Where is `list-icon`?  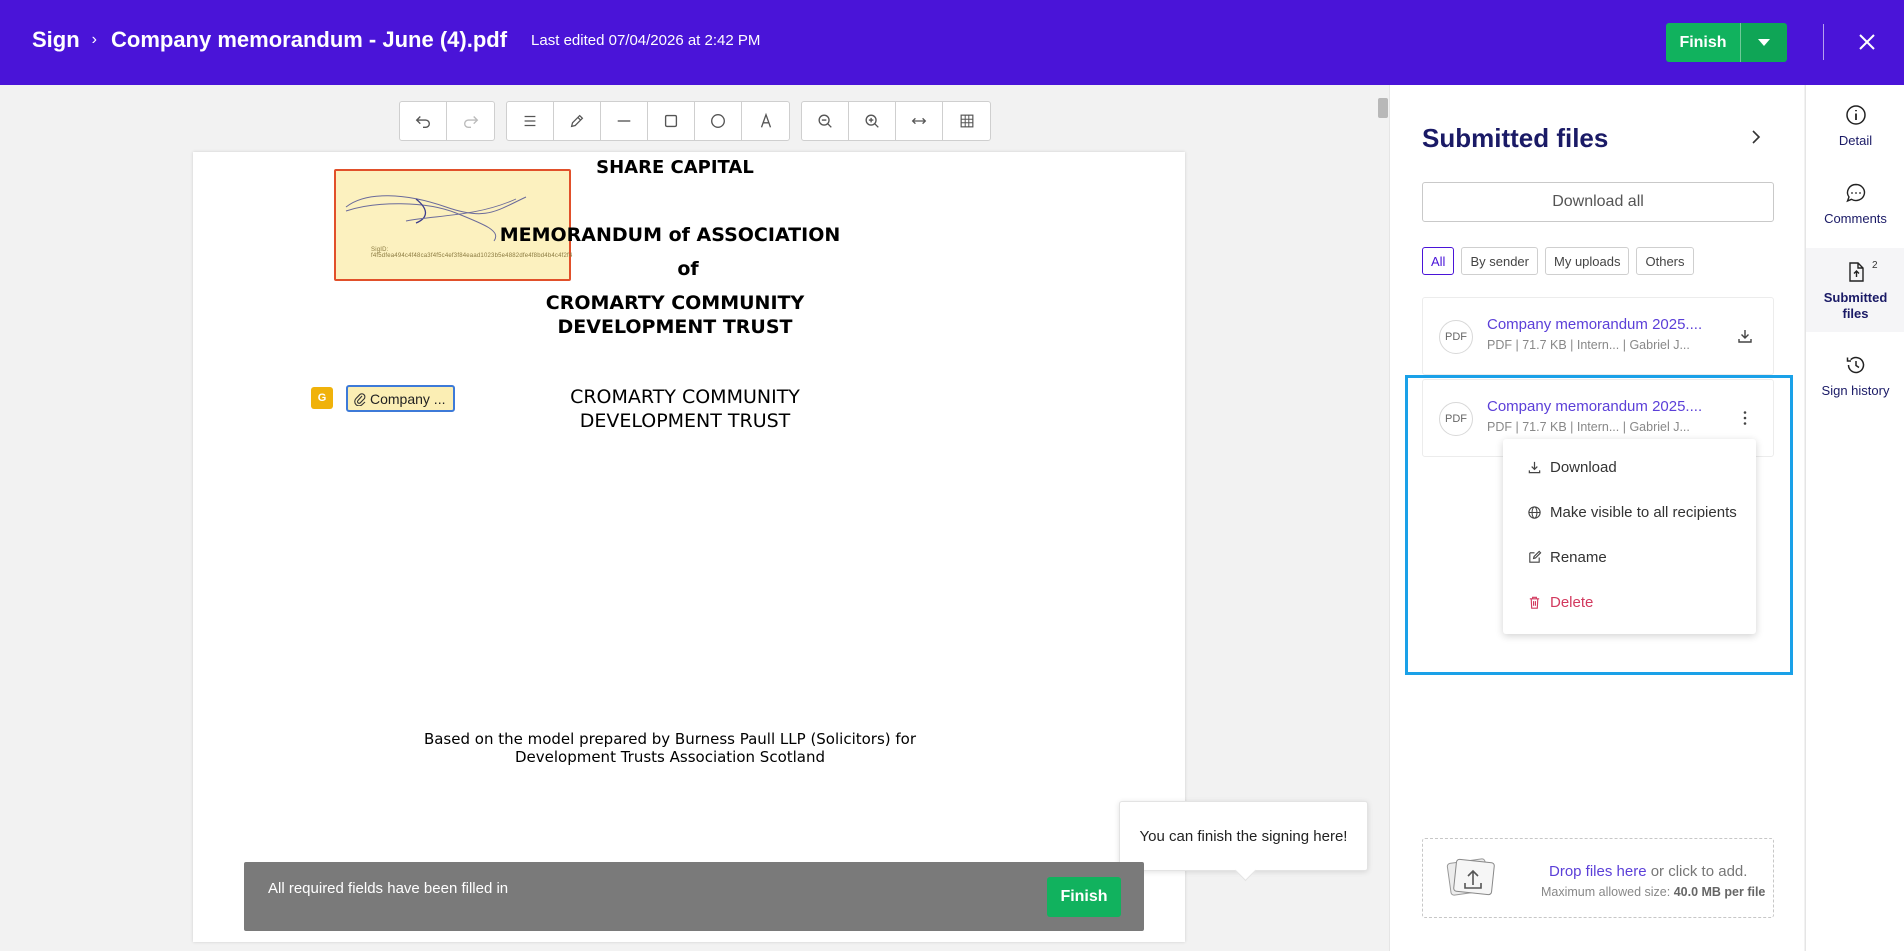
list-icon is located at coordinates (530, 121).